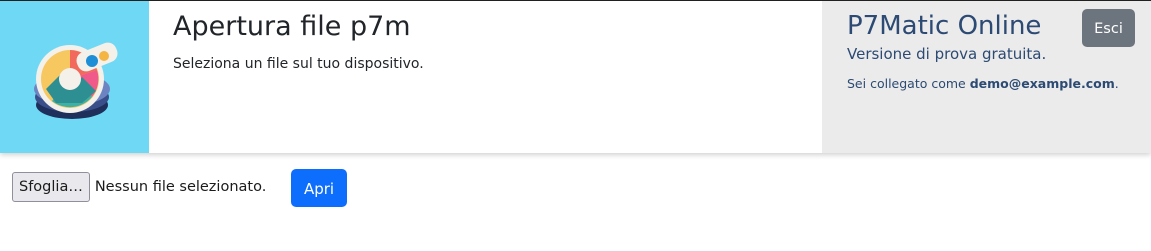 This screenshot has width=1151, height=251. Describe the element at coordinates (947, 54) in the screenshot. I see `app-version: Versione di prova gratuita.` at that location.